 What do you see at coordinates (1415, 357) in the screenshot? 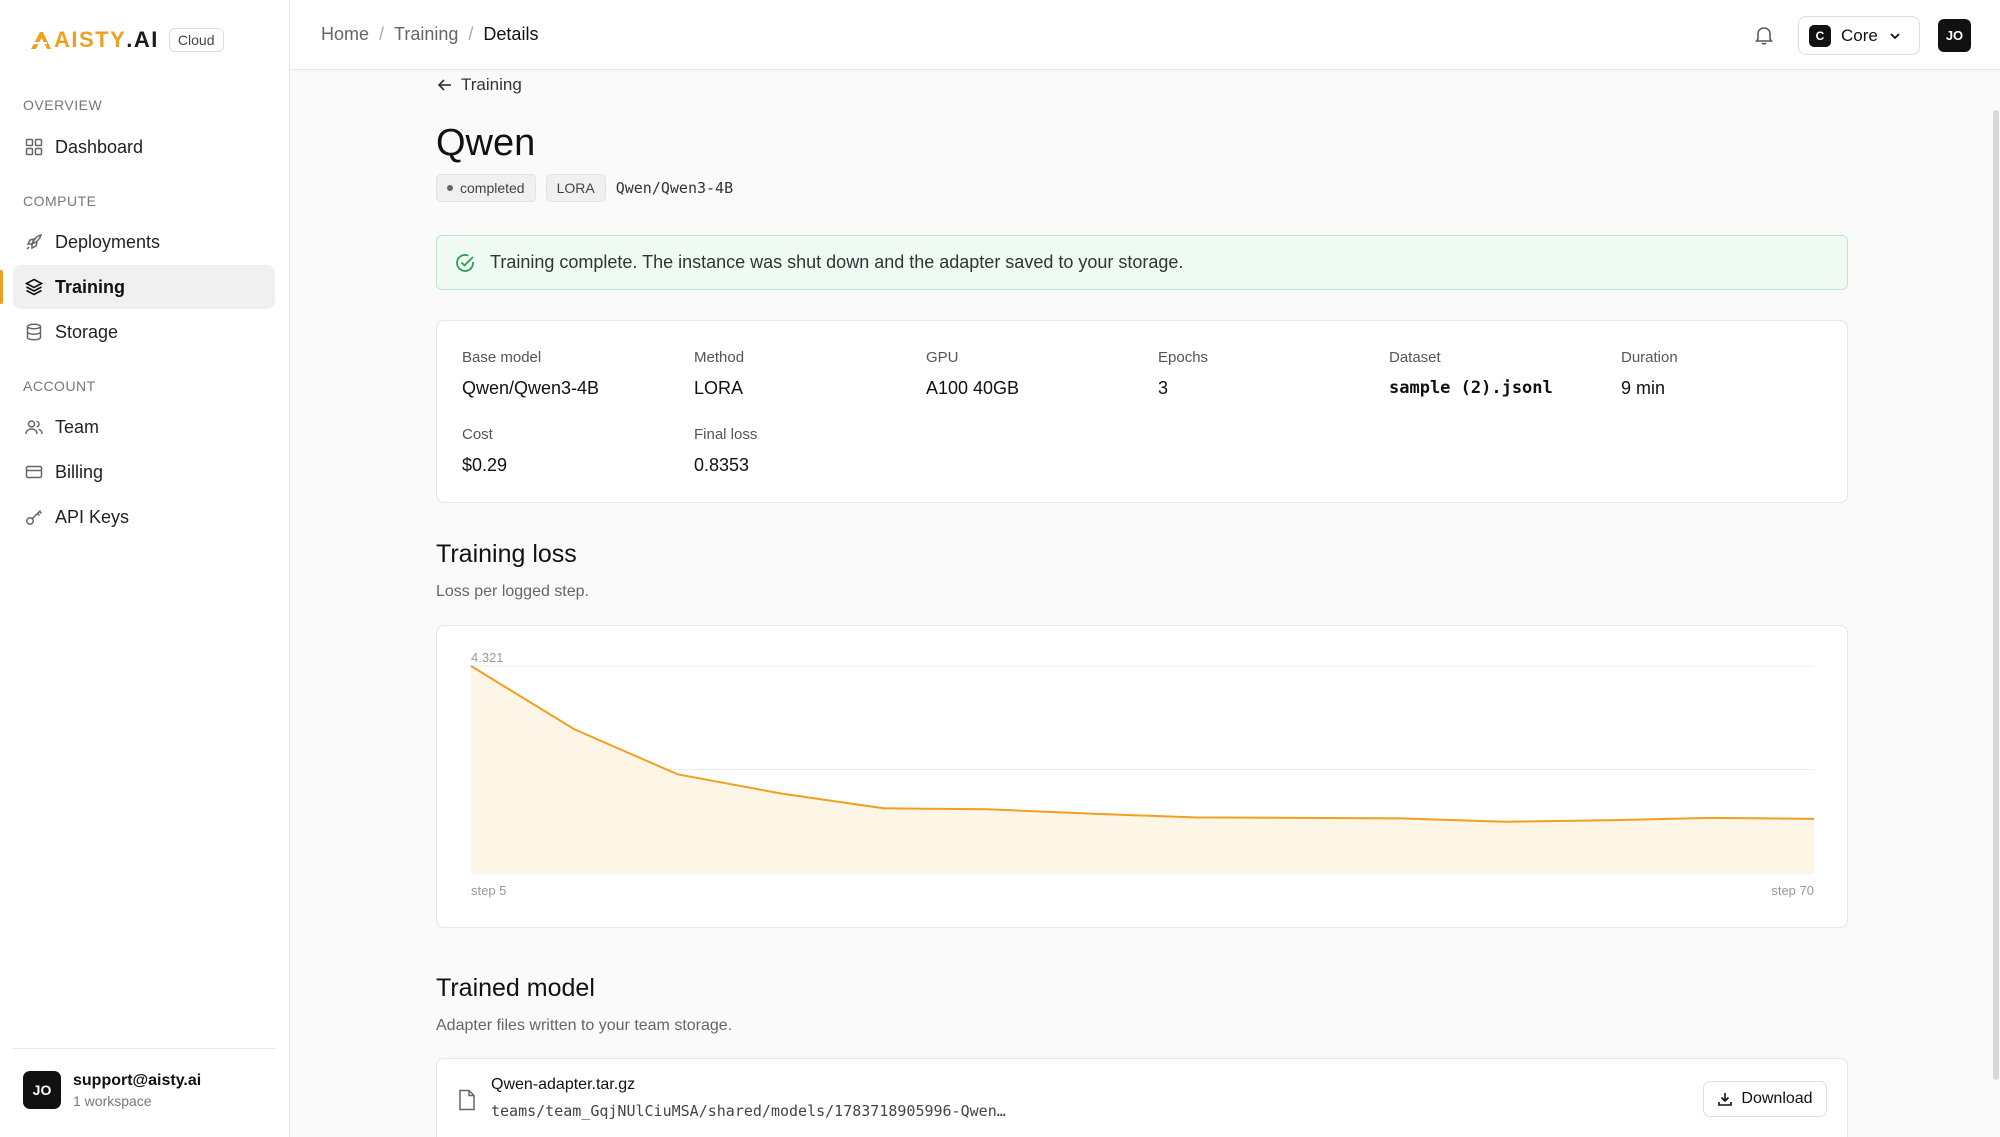
I see `stat-label: Dataset` at bounding box center [1415, 357].